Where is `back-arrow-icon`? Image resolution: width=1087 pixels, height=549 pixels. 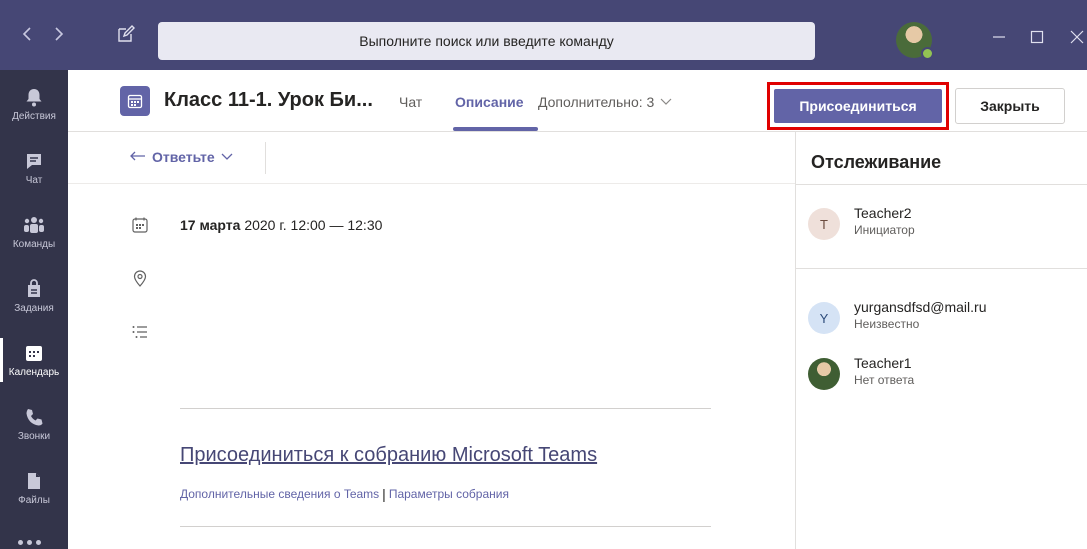 back-arrow-icon is located at coordinates (27, 34).